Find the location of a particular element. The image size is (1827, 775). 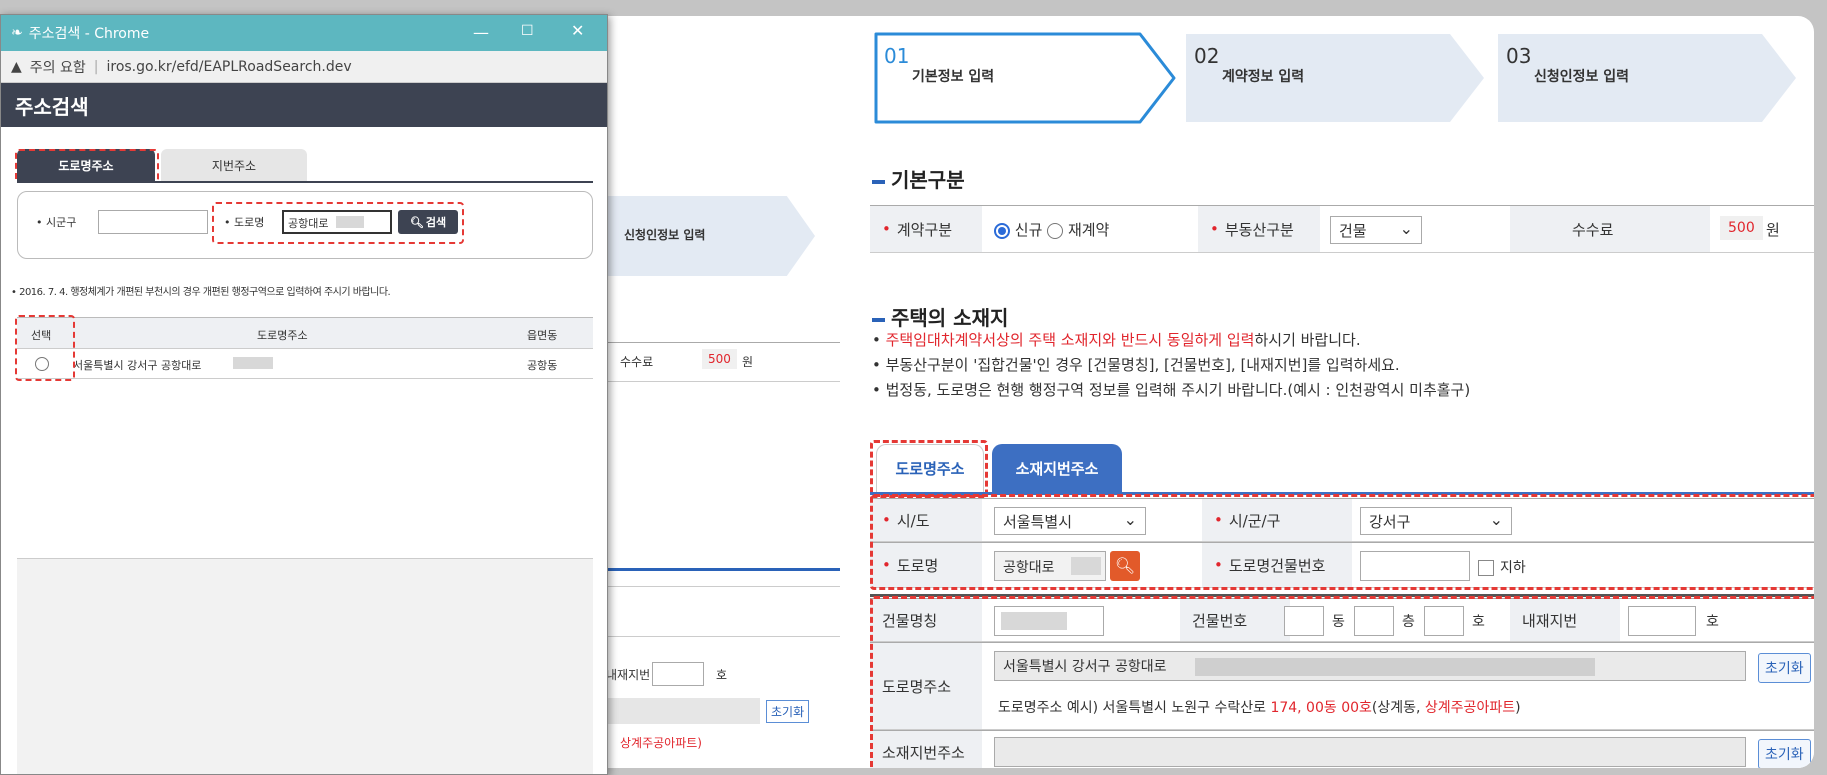

highlight-address-fields is located at coordinates (1342, 542).